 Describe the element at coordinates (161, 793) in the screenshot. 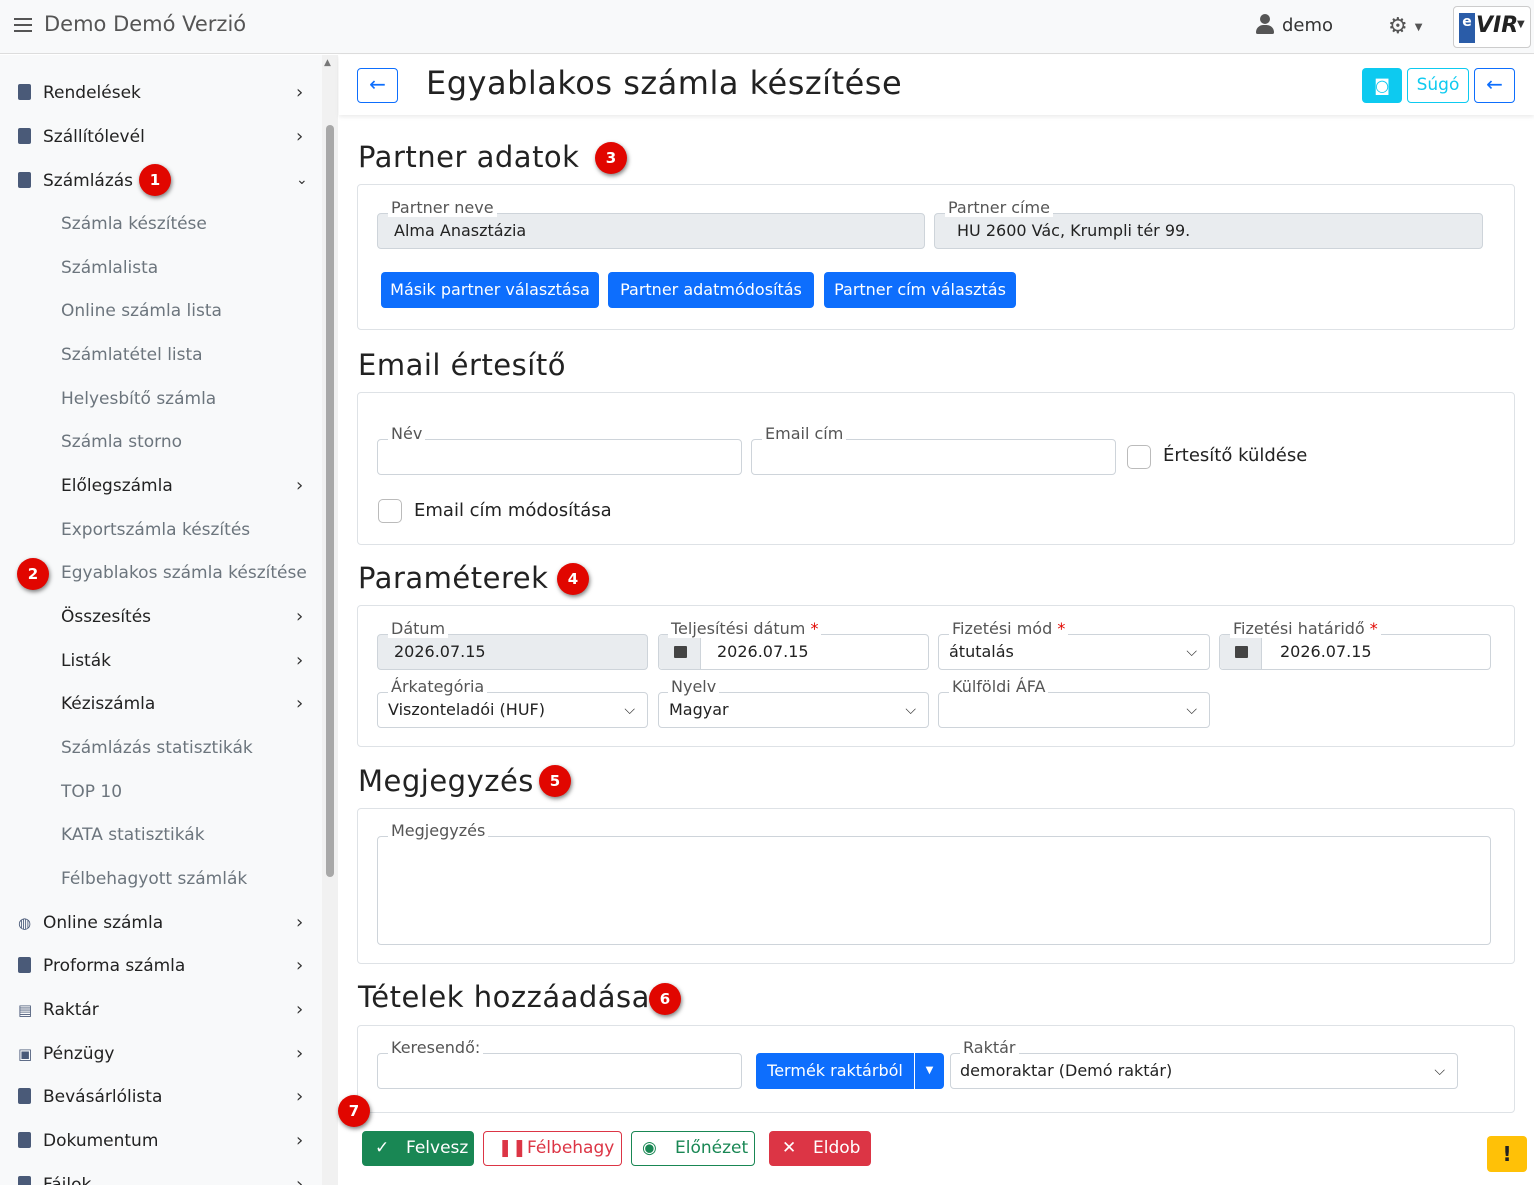

I see `sidebar-subitem-top10: TOP 10` at that location.